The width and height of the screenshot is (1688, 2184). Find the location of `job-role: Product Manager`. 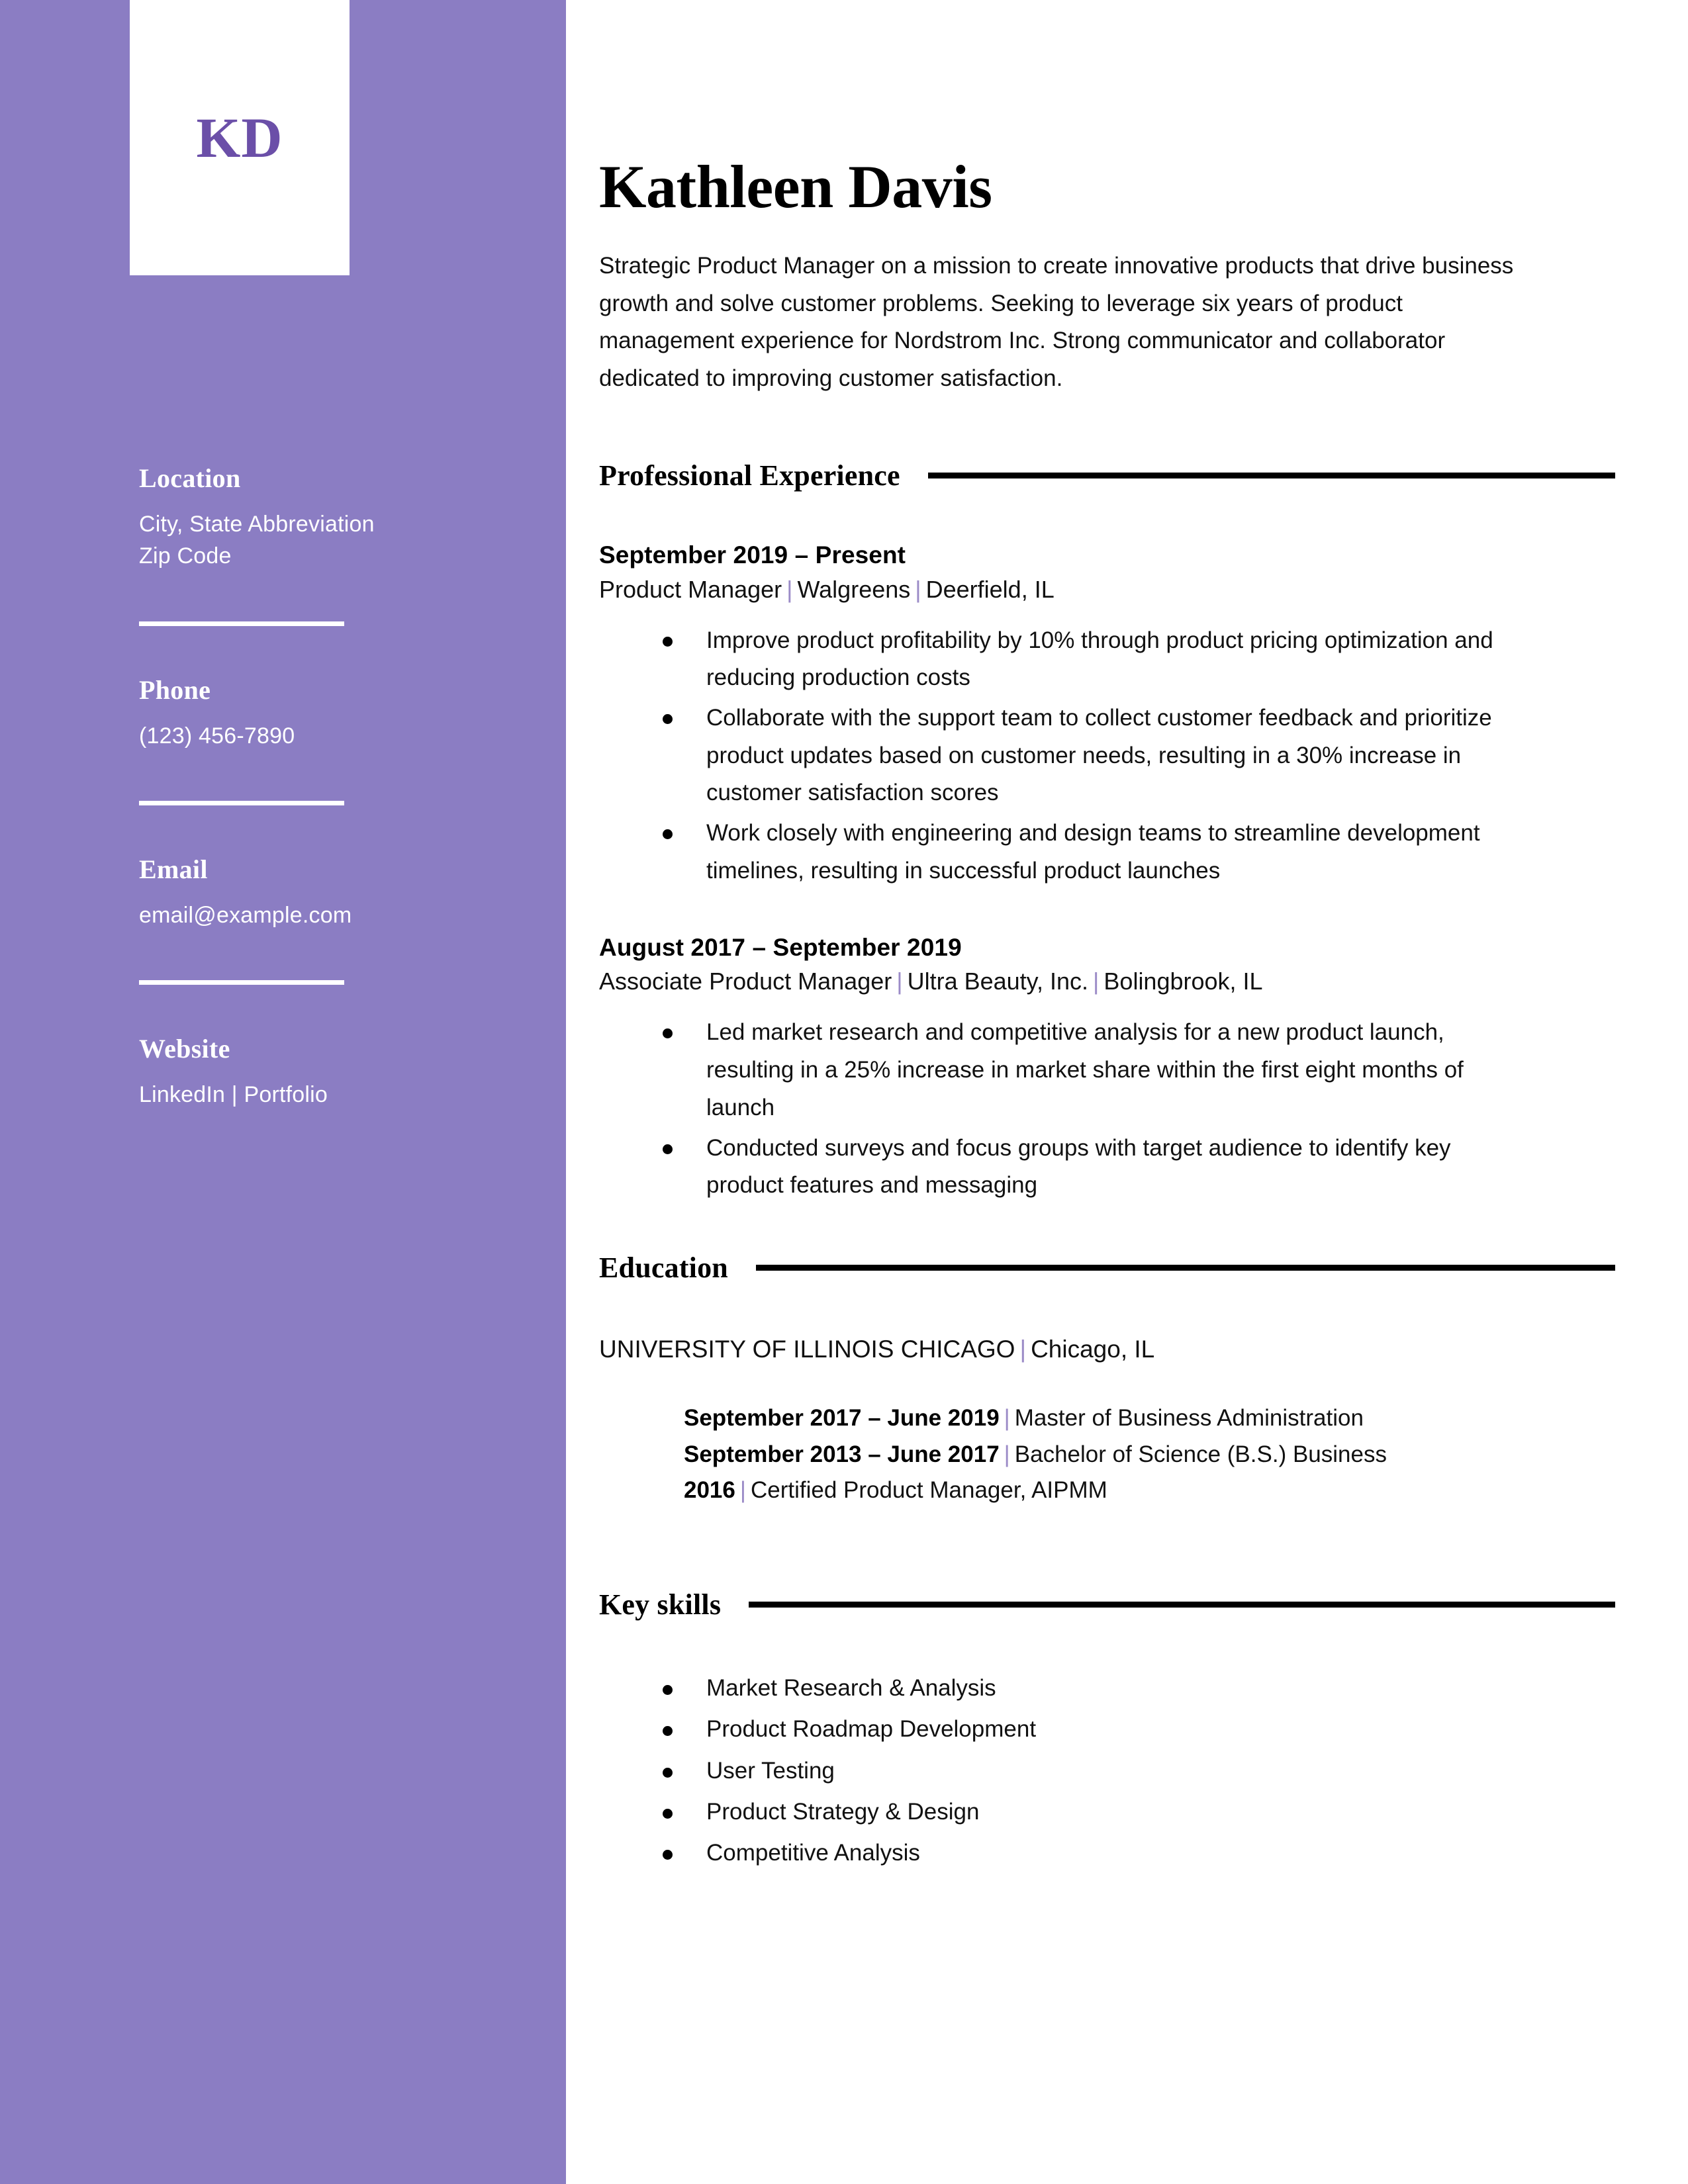

job-role: Product Manager is located at coordinates (690, 589).